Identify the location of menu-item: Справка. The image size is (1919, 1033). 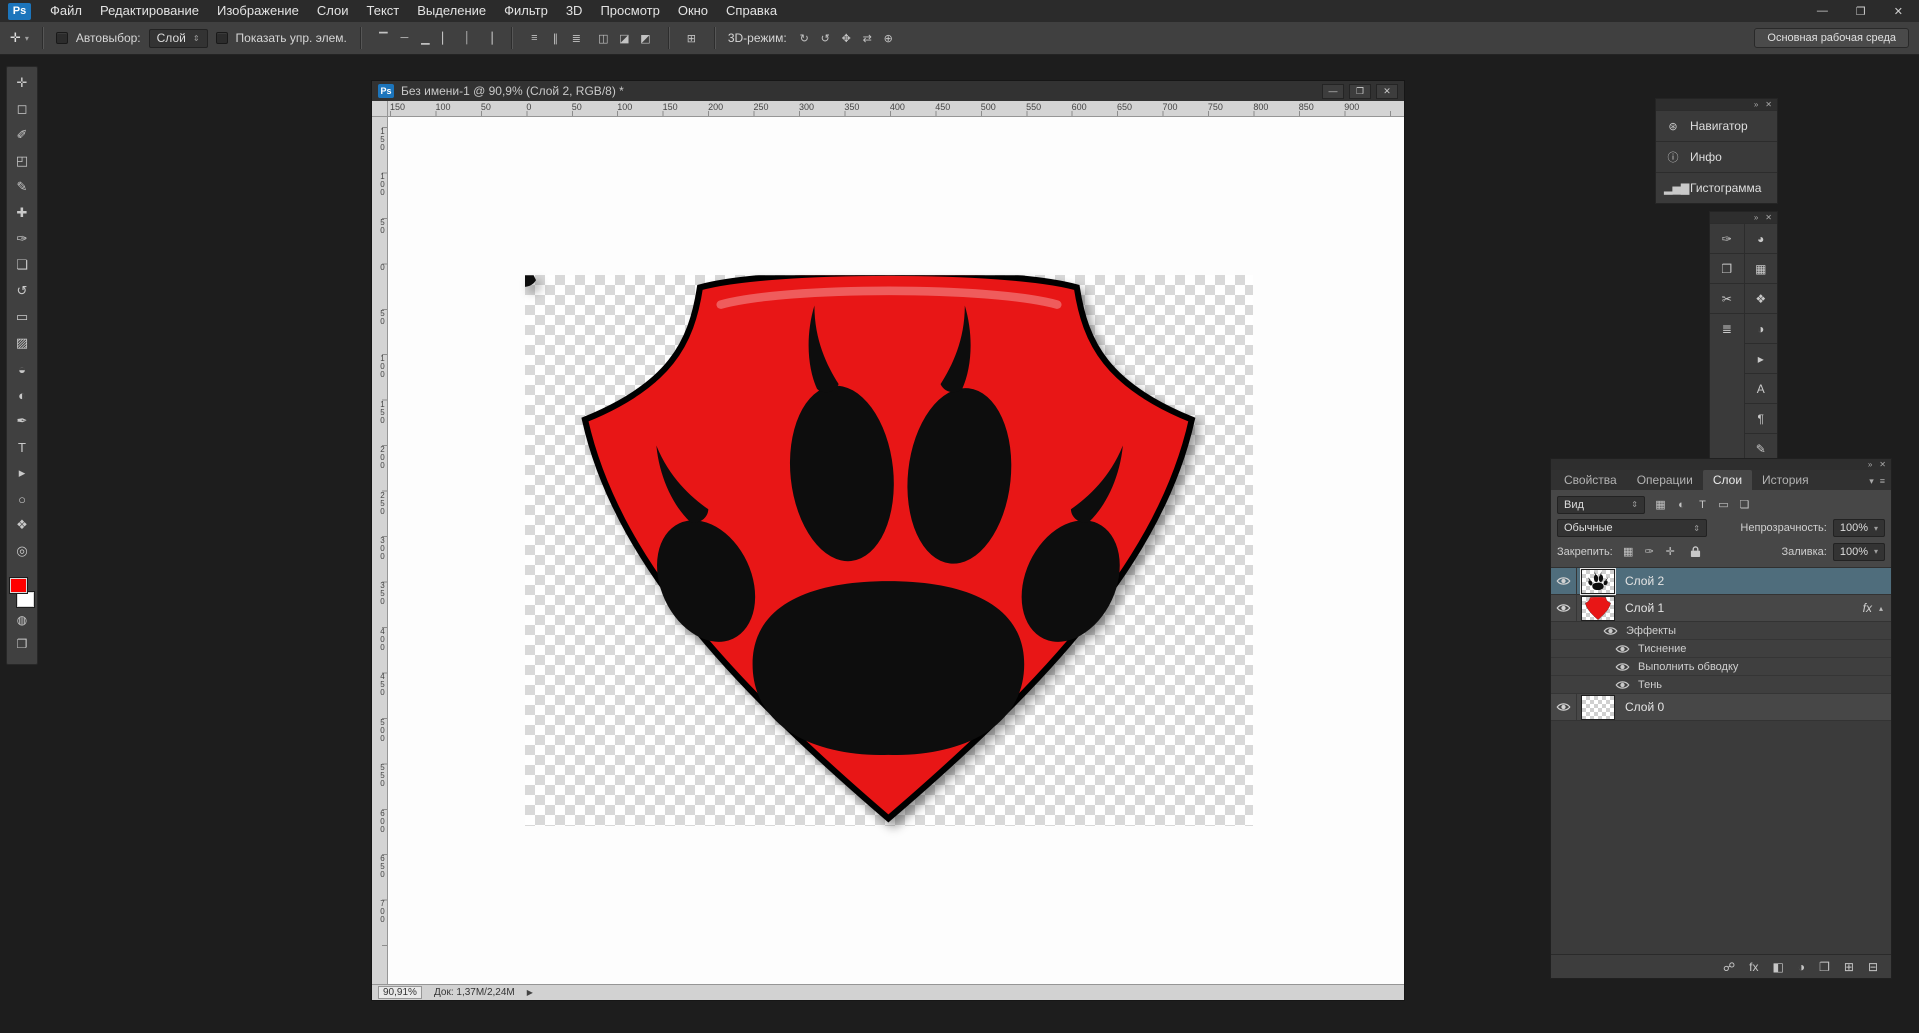
(751, 11).